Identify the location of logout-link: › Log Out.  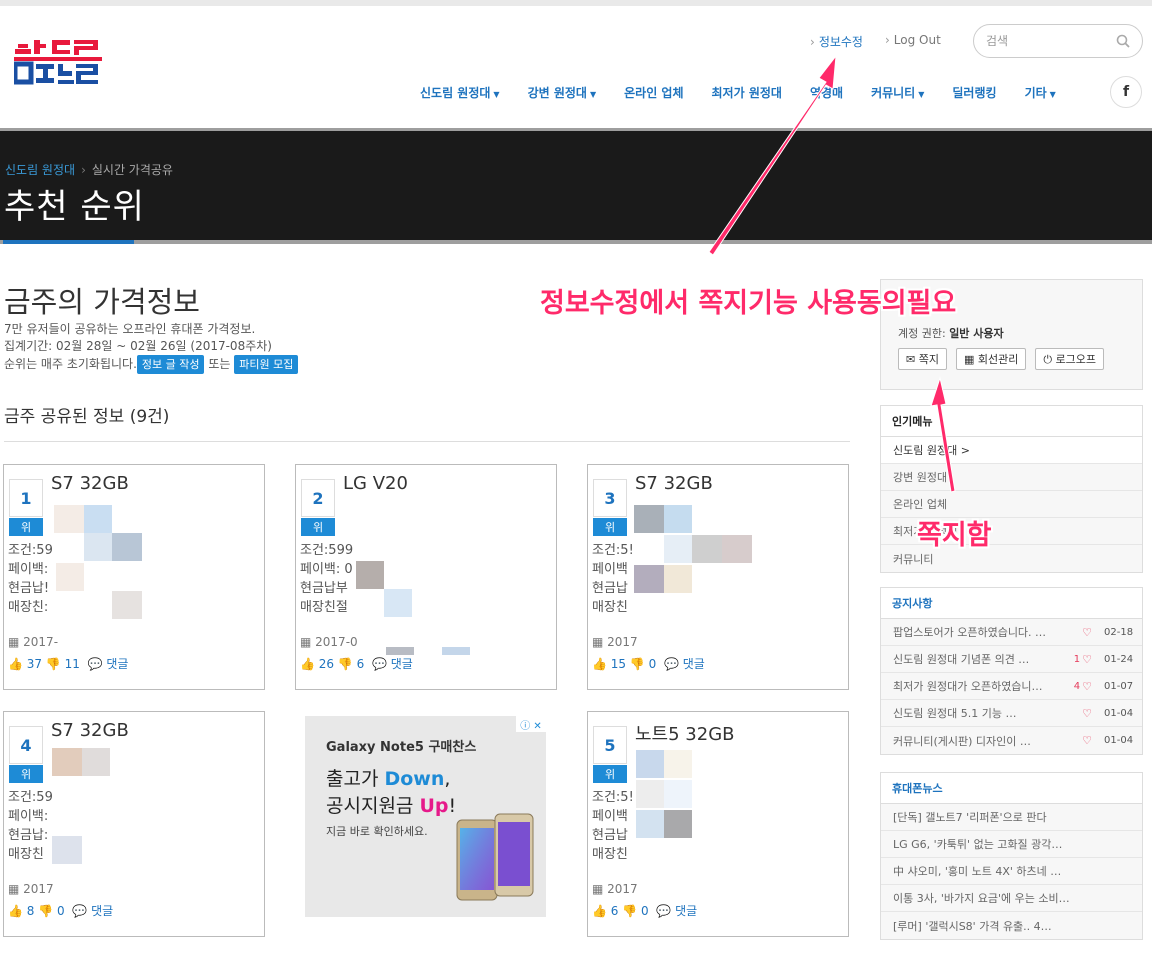
(913, 41).